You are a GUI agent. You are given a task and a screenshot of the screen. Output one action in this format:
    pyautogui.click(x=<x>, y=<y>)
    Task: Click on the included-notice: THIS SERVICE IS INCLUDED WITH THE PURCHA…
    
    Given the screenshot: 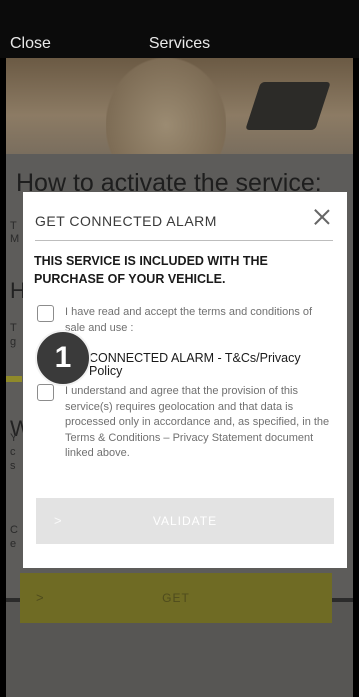 What is the action you would take?
    pyautogui.click(x=151, y=270)
    